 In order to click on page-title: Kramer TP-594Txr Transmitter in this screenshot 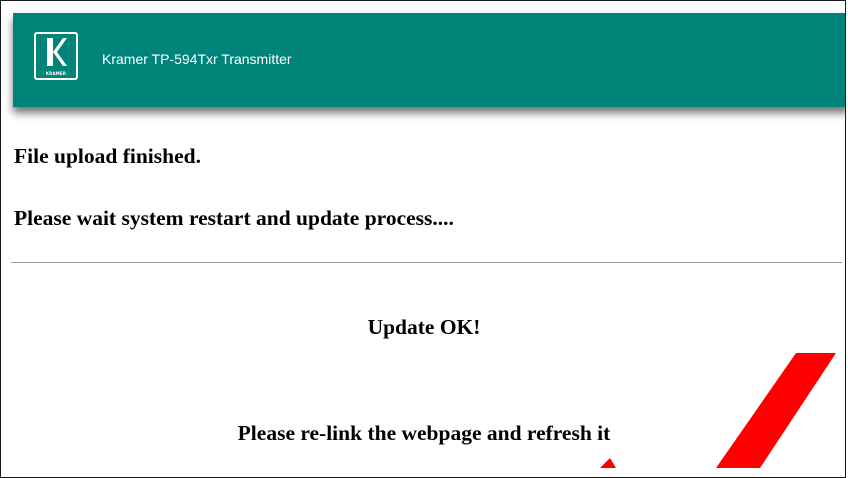, I will do `click(197, 59)`.